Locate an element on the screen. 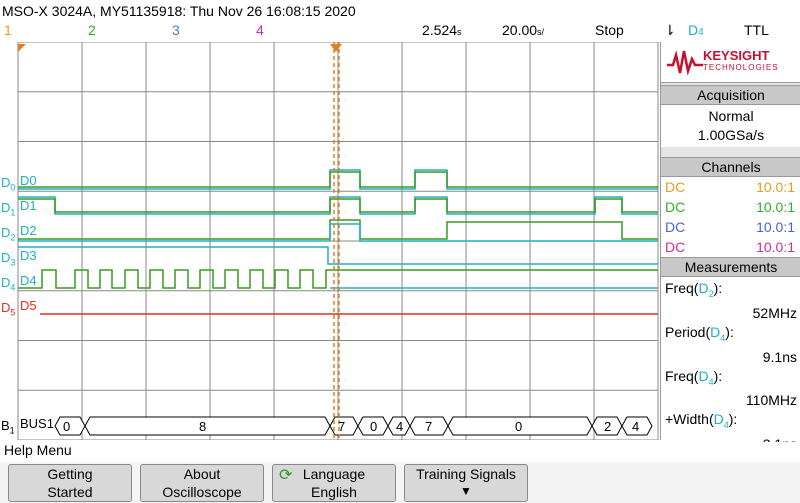 This screenshot has width=800, height=503. channel-2-label: 2 is located at coordinates (92, 30).